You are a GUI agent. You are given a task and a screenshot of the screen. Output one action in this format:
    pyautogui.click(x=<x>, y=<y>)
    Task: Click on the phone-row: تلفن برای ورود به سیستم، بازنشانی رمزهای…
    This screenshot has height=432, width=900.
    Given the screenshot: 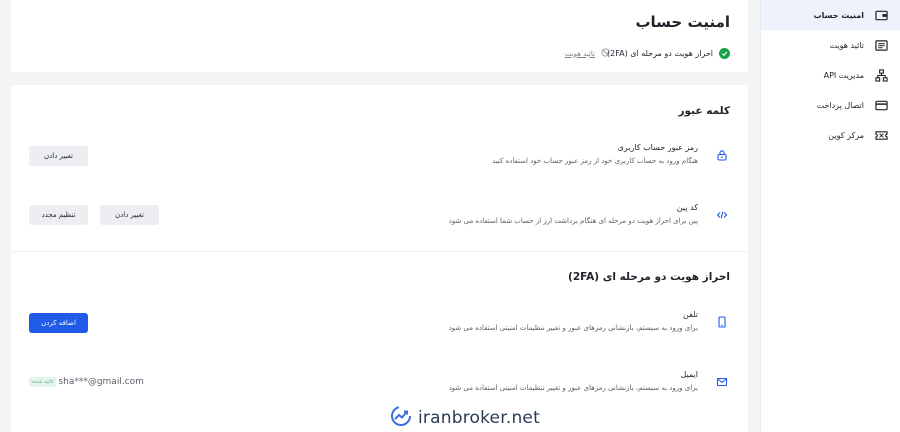 What is the action you would take?
    pyautogui.click(x=380, y=330)
    